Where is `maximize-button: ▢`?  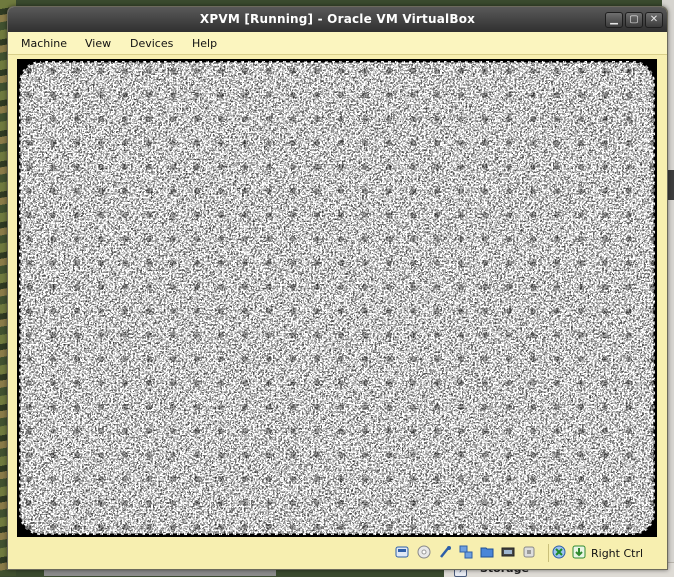 maximize-button: ▢ is located at coordinates (634, 20).